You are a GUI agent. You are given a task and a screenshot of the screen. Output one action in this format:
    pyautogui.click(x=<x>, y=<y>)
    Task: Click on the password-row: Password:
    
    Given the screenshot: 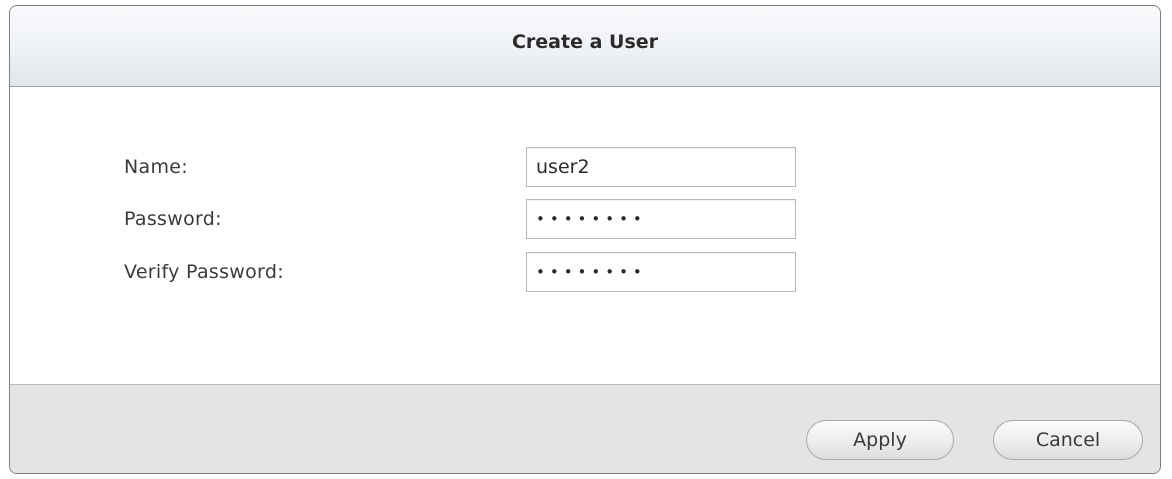 What is the action you would take?
    pyautogui.click(x=585, y=219)
    